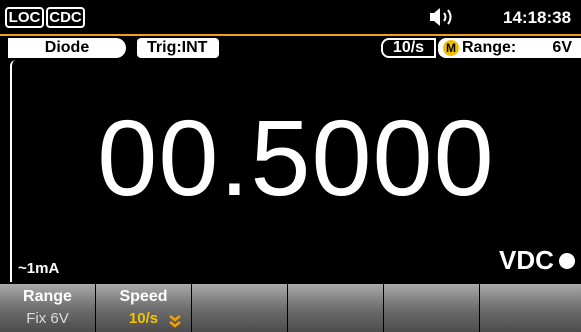  Describe the element at coordinates (39, 268) in the screenshot. I see `test-current: ~1mA` at that location.